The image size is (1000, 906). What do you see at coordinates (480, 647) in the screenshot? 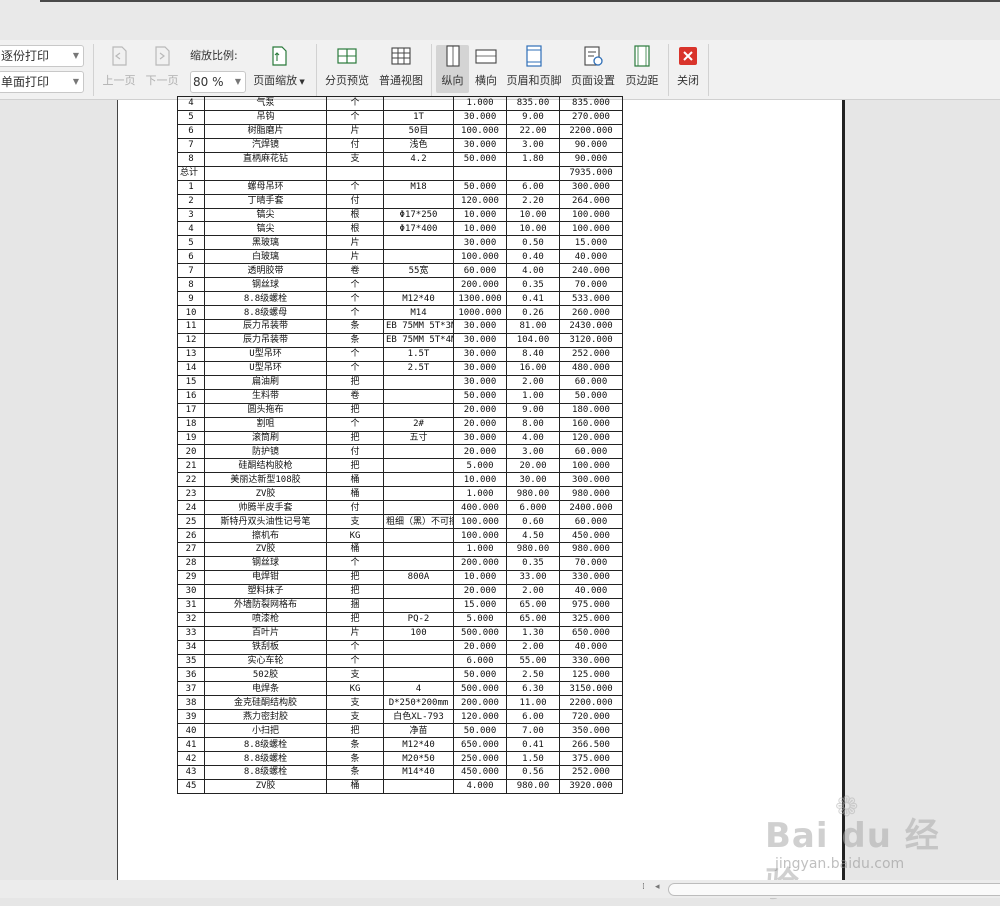
I see `quantity-cell: 20.000` at bounding box center [480, 647].